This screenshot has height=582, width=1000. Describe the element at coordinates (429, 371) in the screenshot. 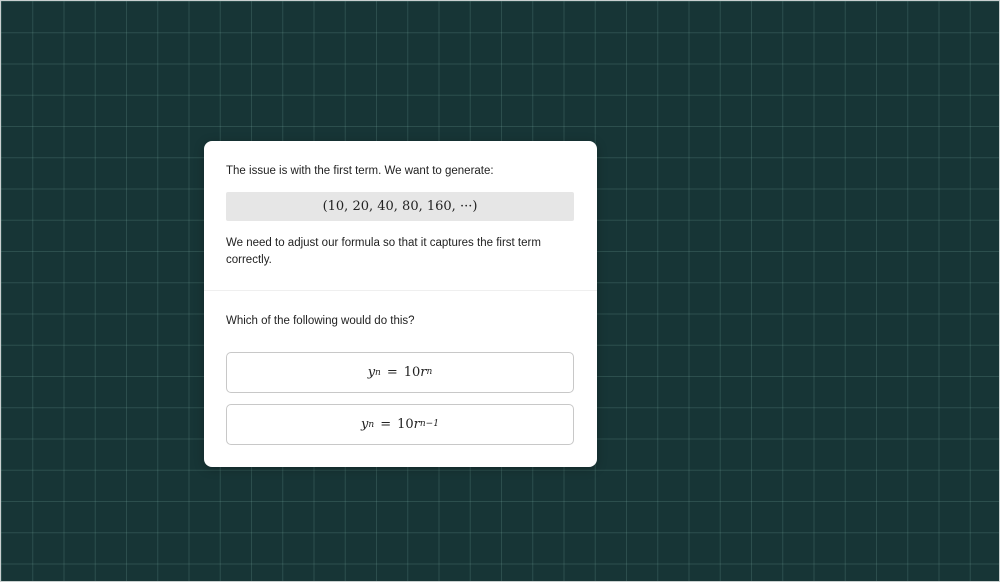

I see `formula-exponent: n` at that location.